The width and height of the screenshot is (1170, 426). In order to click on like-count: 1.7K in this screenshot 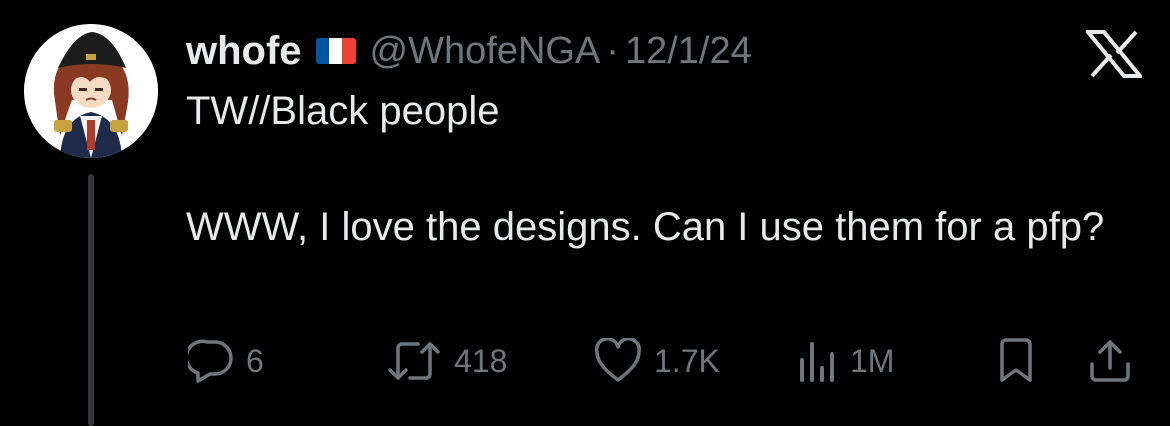, I will do `click(687, 360)`.